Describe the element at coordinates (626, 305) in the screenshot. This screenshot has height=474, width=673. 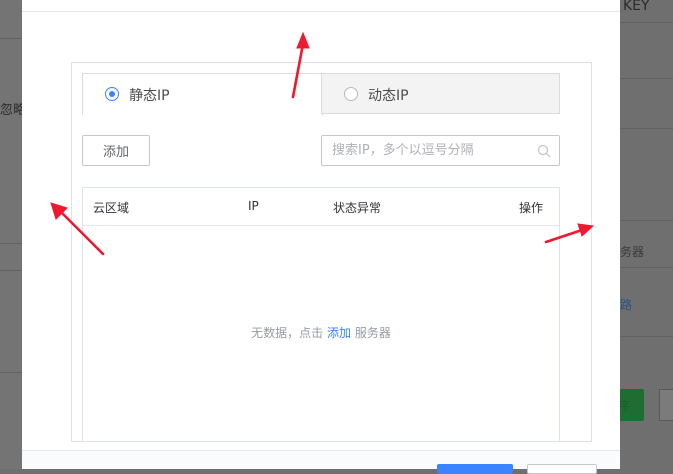
I see `background-link-text: 路` at that location.